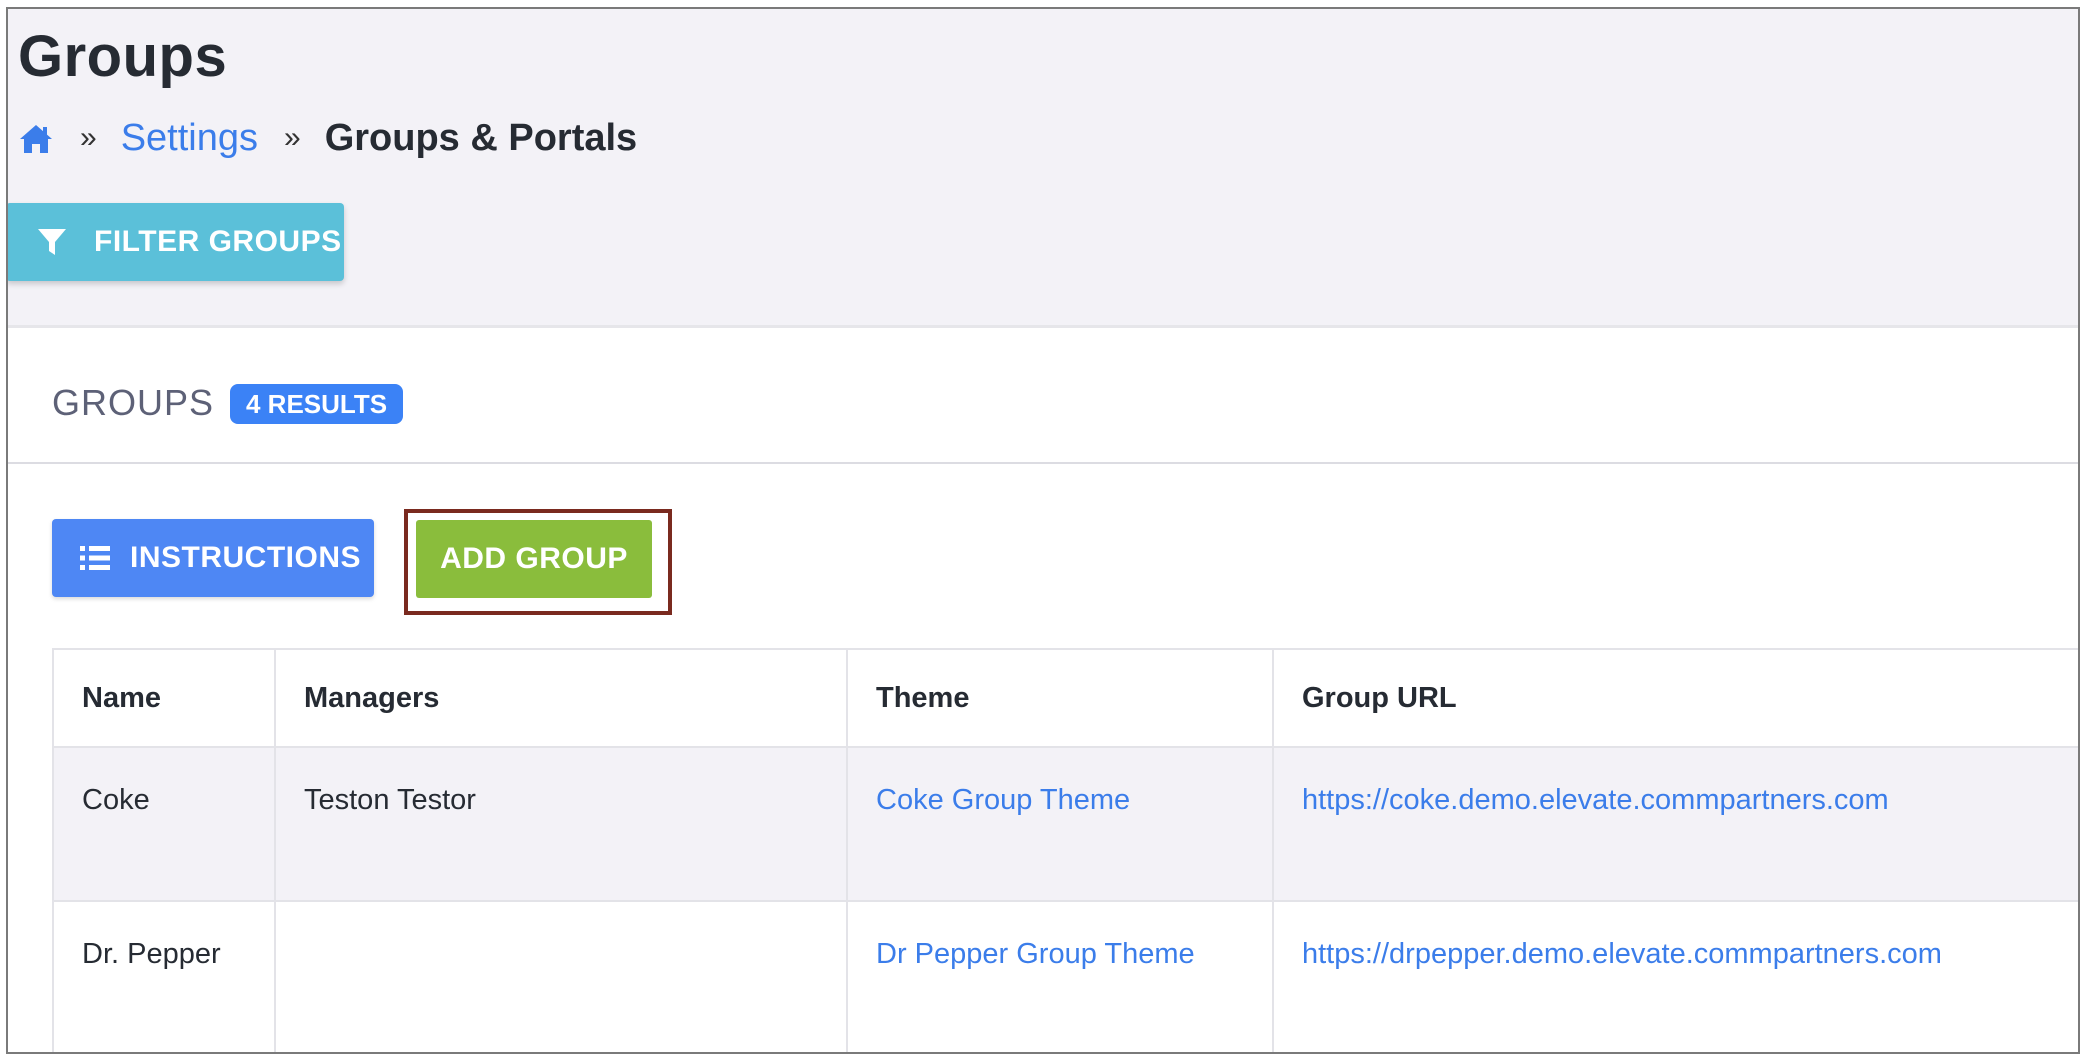  I want to click on filter-icon, so click(52, 242).